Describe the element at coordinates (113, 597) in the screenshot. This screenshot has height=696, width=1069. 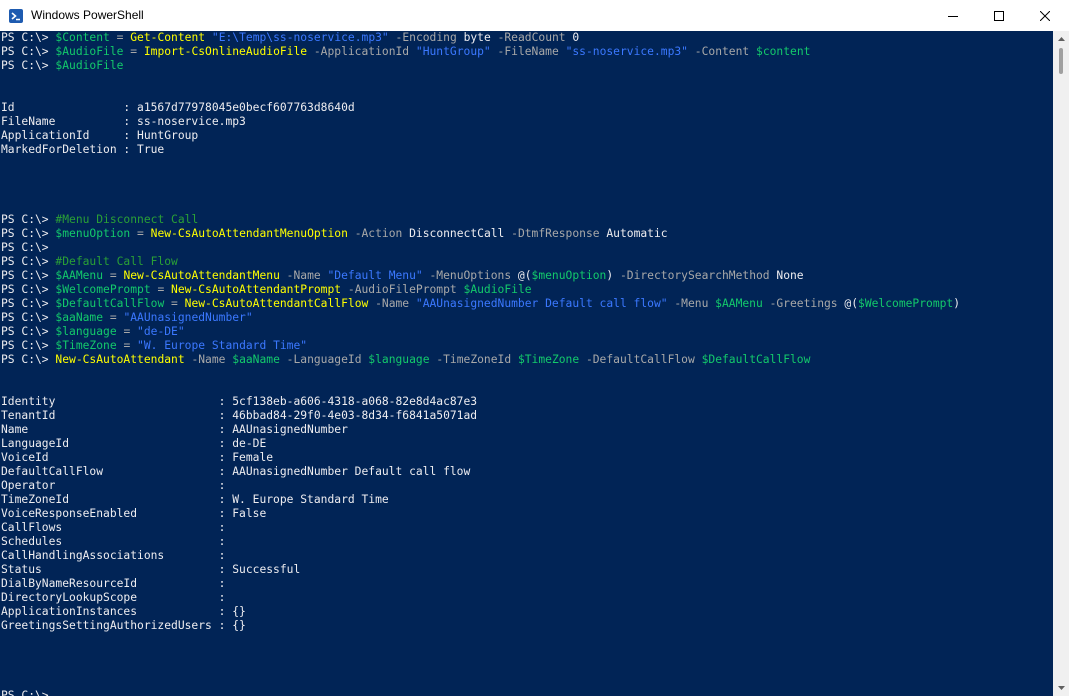
I see `console-token: DirectoryLookupScope :` at that location.